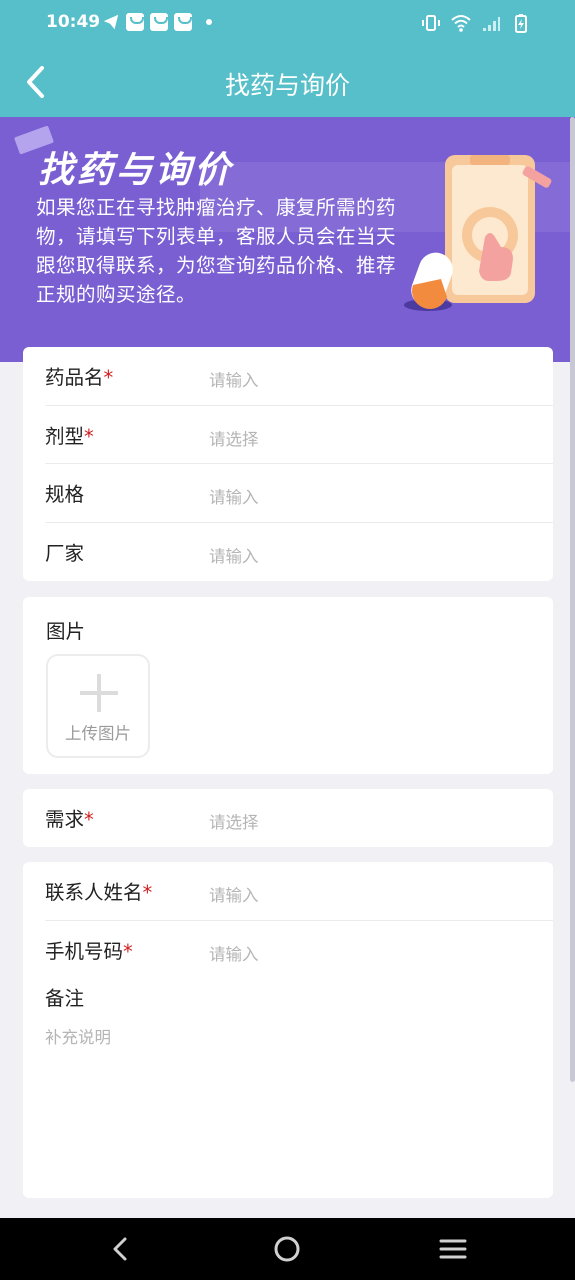 The image size is (575, 1280). What do you see at coordinates (69, 819) in the screenshot?
I see `field-label: 需求*` at bounding box center [69, 819].